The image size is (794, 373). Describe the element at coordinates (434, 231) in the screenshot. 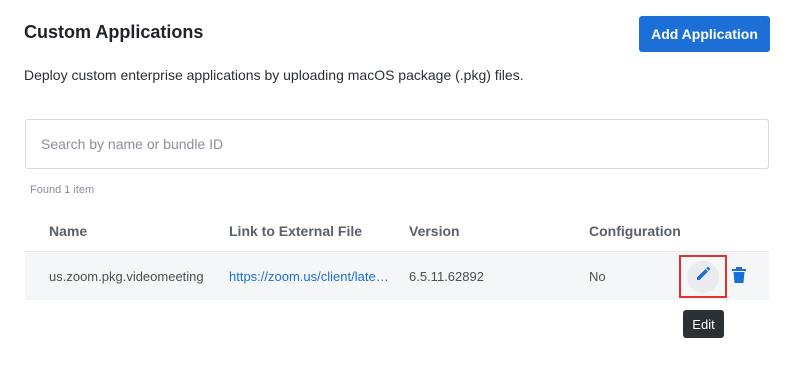

I see `column-header-version: Version` at that location.